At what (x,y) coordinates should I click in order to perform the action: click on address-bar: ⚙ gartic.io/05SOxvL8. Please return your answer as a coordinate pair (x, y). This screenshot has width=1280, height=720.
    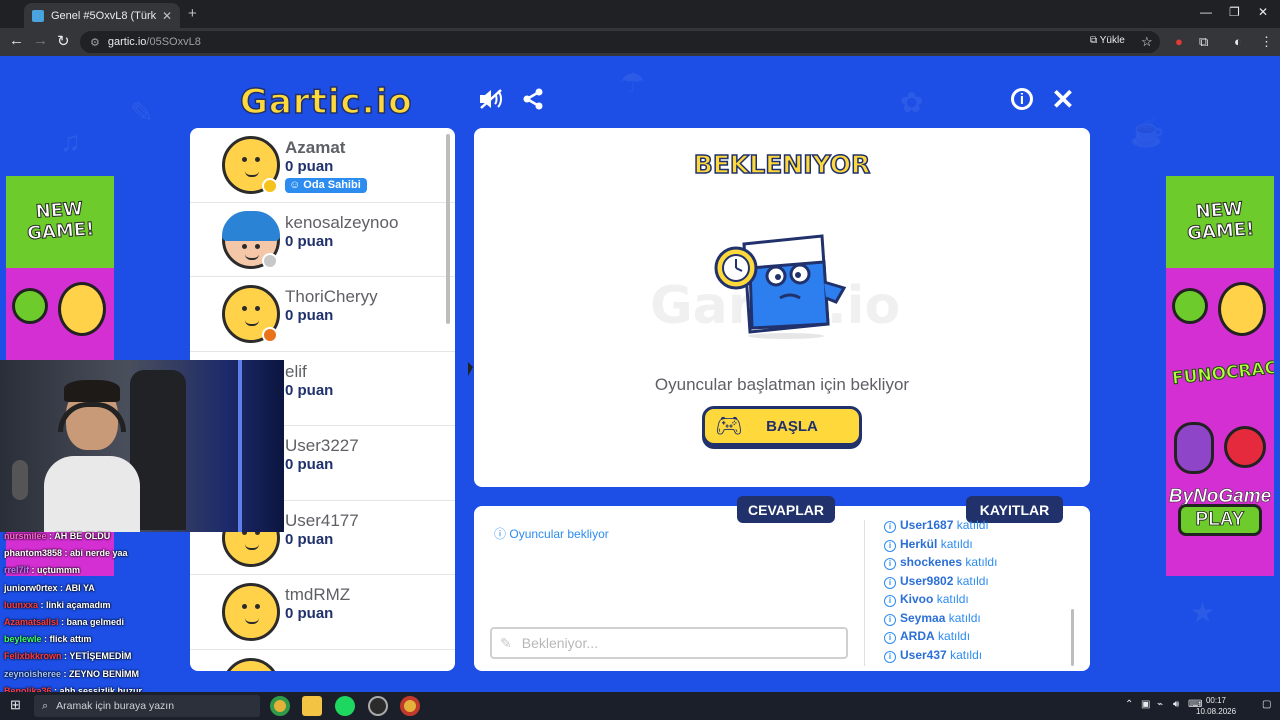
    Looking at the image, I should click on (620, 42).